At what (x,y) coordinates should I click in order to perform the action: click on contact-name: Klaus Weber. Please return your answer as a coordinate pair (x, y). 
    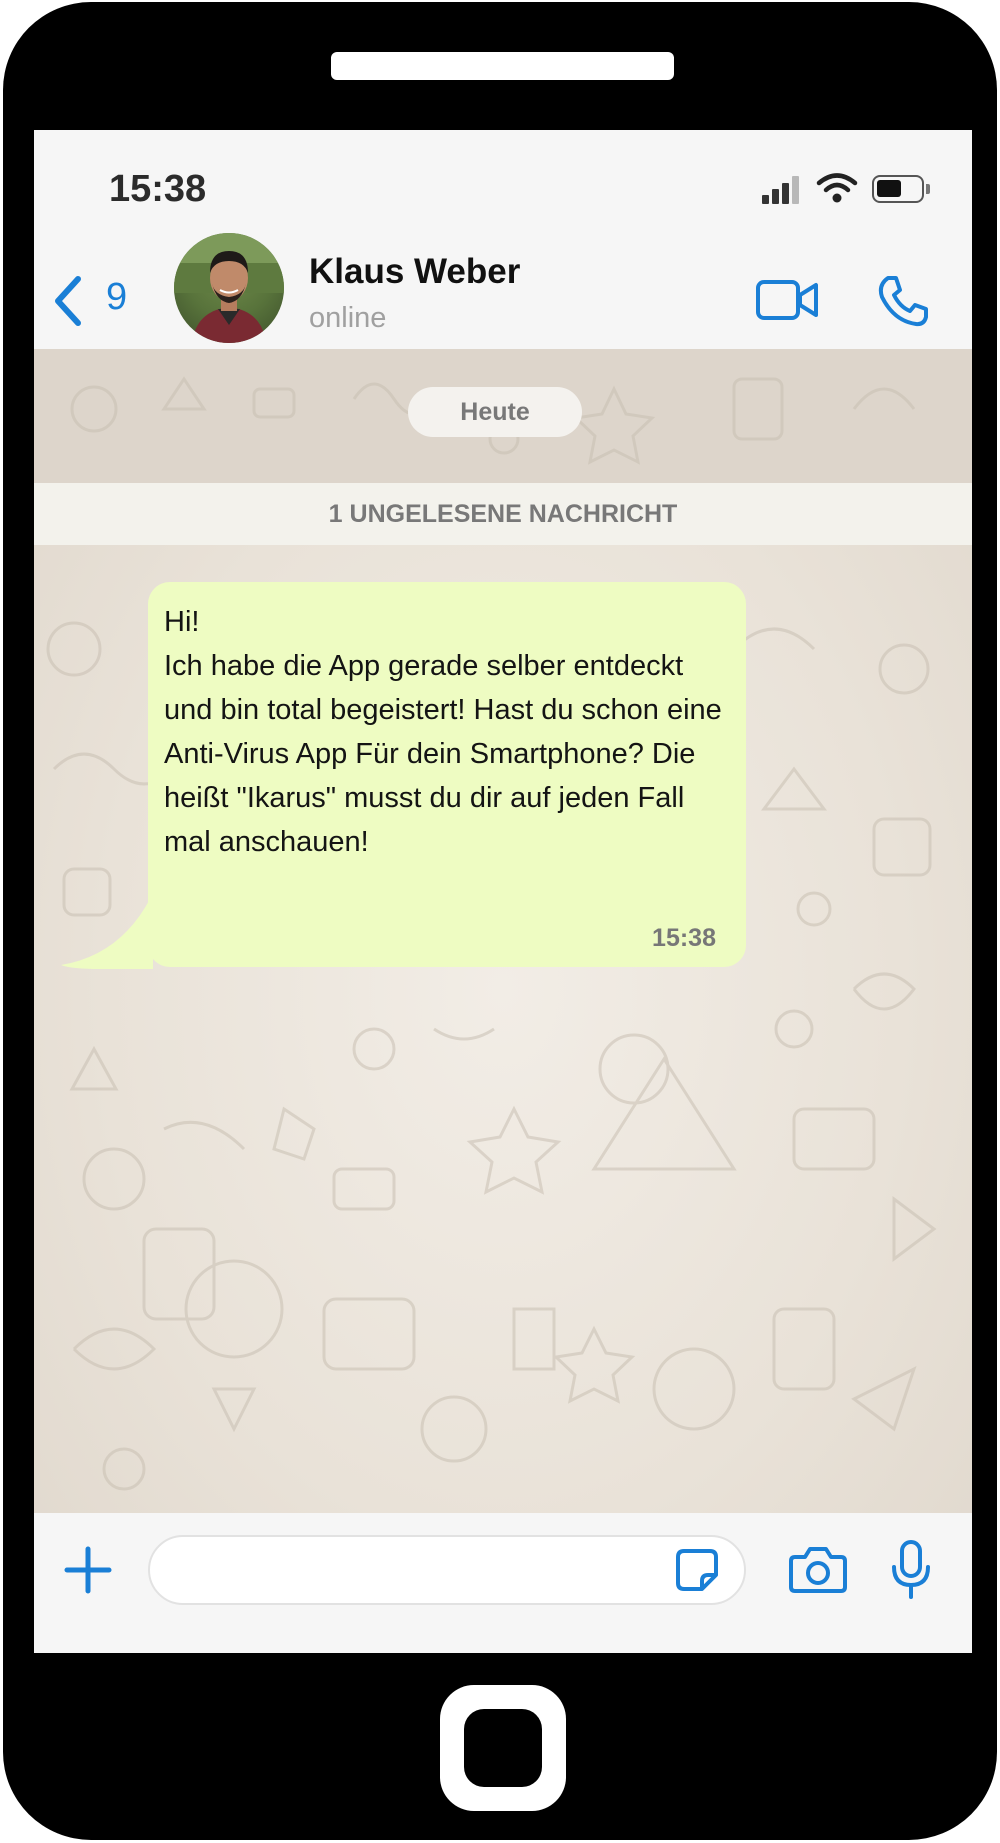
    Looking at the image, I should click on (414, 272).